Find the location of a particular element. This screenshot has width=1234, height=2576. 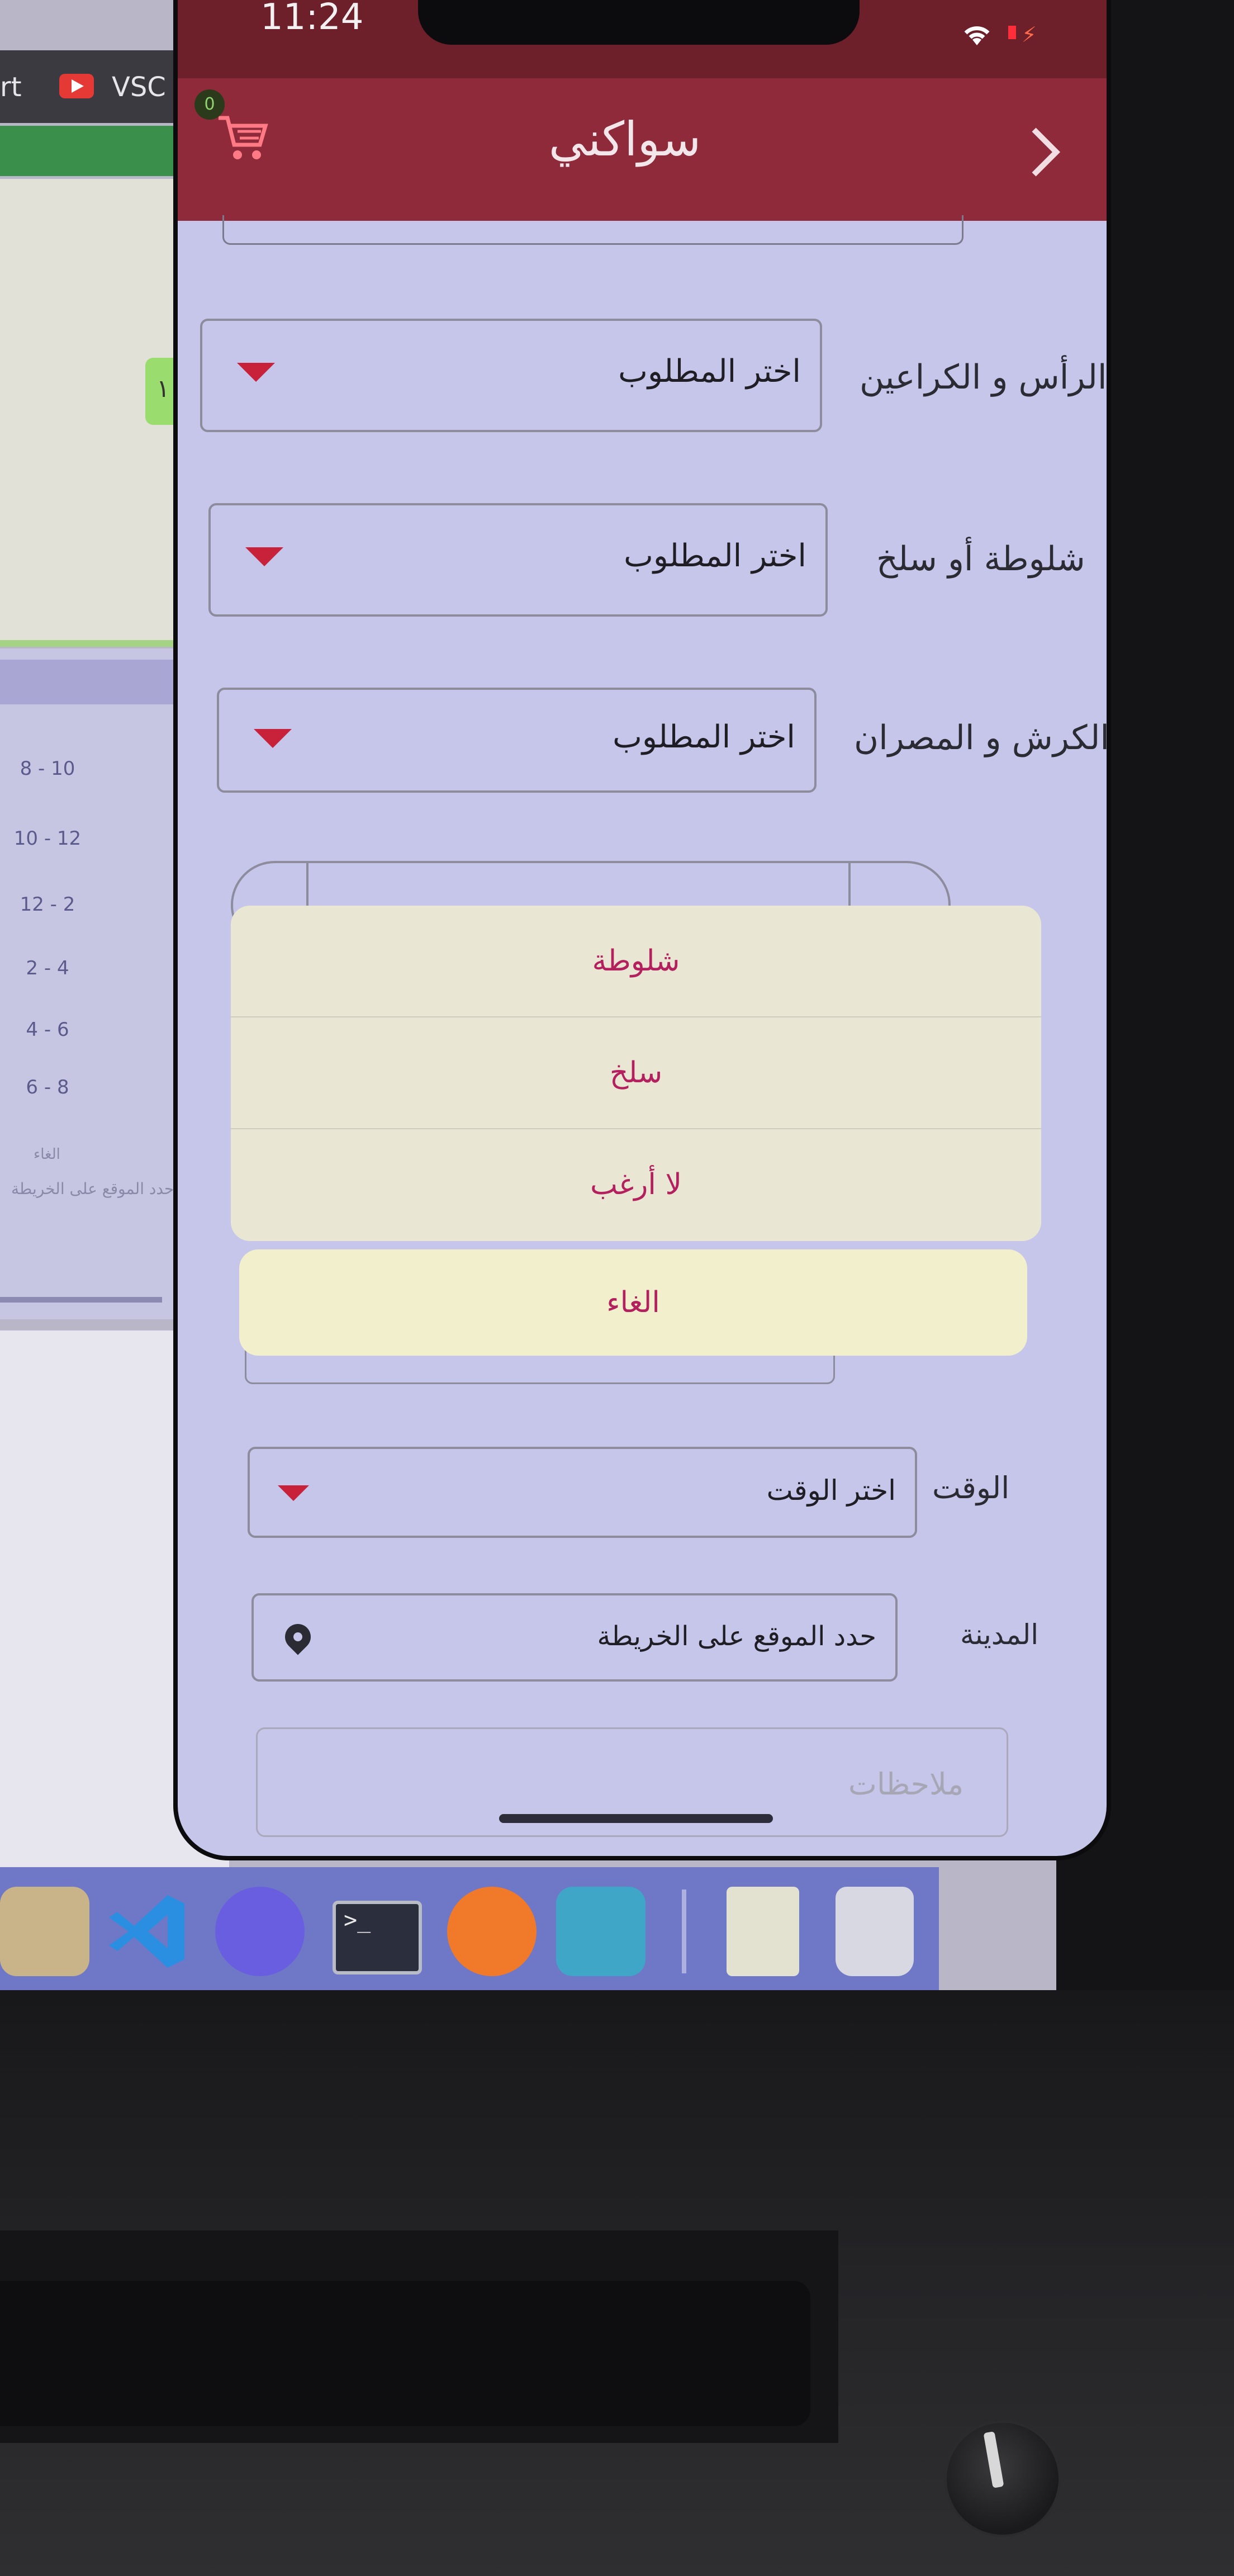

skin-option-select: اختر المطلوب is located at coordinates (518, 560).